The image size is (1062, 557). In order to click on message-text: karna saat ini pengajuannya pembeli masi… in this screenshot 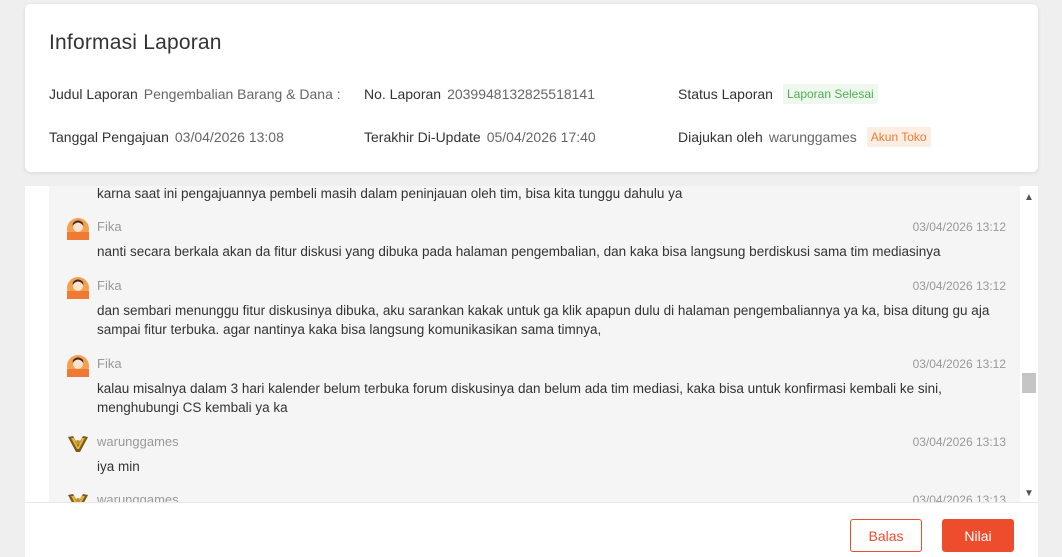, I will do `click(390, 193)`.